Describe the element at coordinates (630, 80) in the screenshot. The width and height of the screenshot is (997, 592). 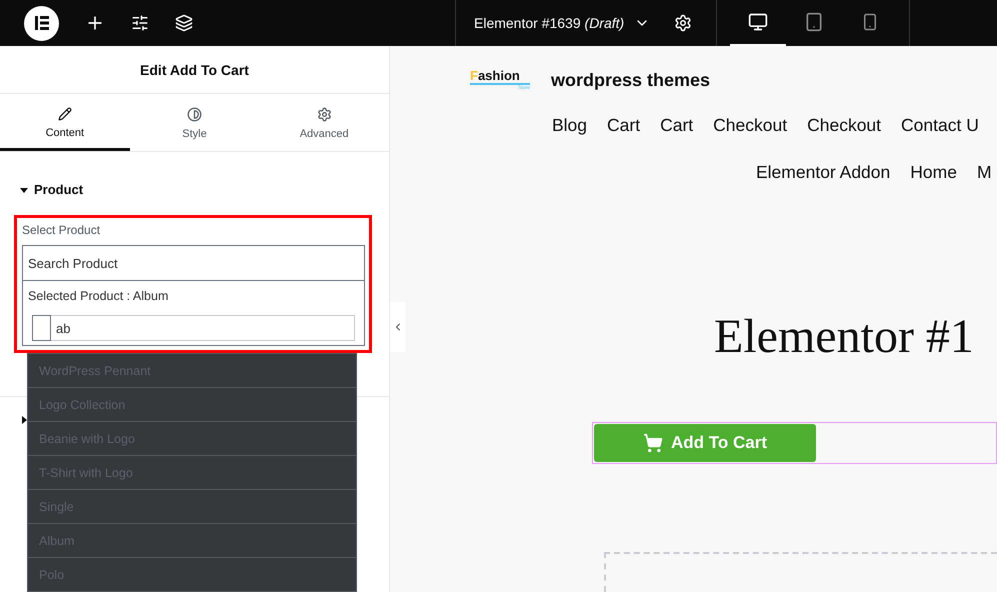
I see `site-title: wordpress themes` at that location.